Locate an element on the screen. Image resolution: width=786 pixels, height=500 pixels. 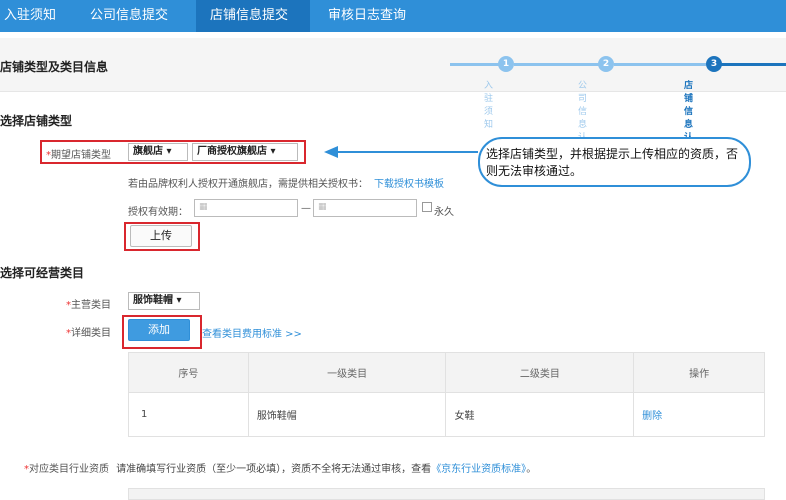
select-value: 厂商授权旗舰店 is located at coordinates (232, 151).